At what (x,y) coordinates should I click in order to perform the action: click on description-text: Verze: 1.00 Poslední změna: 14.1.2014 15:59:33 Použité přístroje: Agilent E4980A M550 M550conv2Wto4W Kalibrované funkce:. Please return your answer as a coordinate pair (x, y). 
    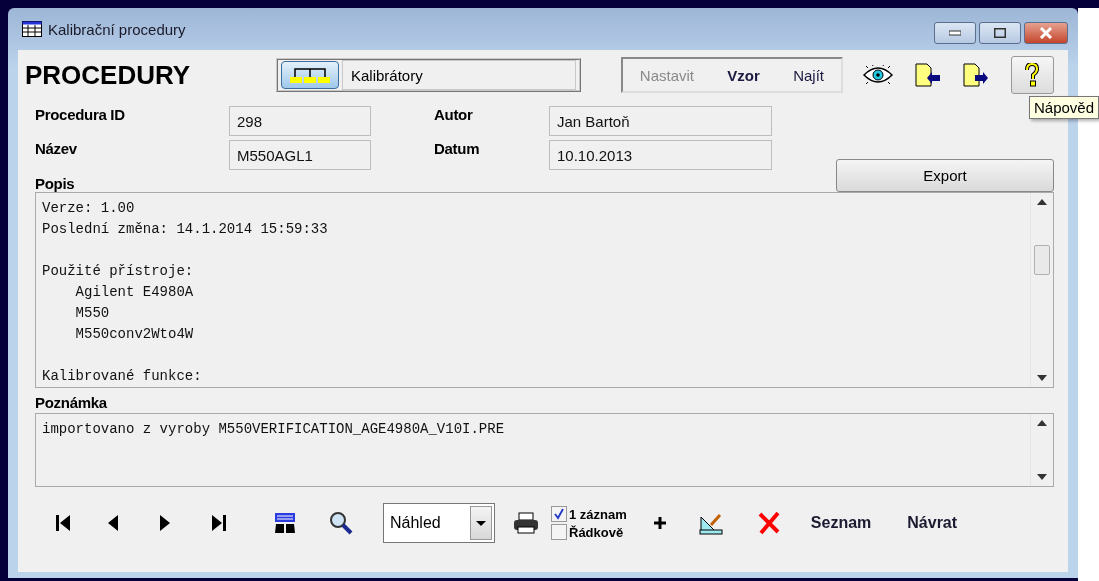
    Looking at the image, I should click on (185, 292).